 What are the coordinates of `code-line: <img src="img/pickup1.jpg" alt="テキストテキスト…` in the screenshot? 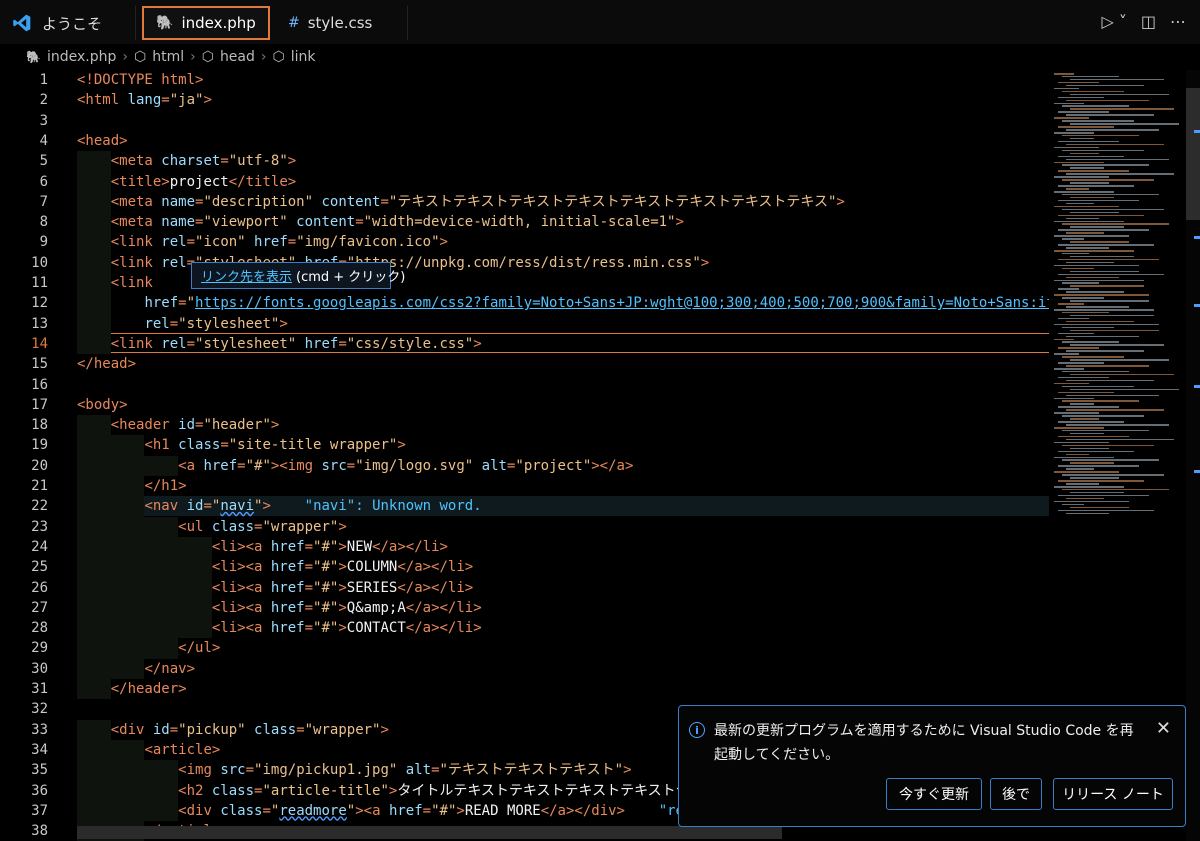 It's located at (354, 770).